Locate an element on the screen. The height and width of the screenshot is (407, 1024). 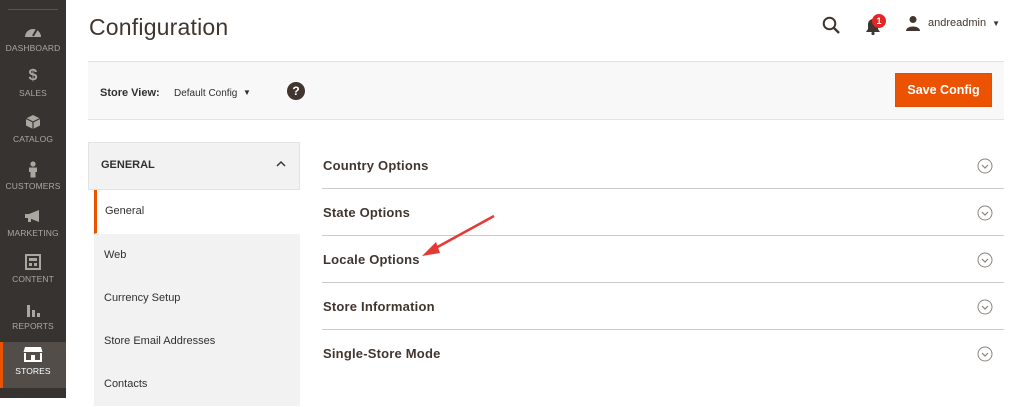
dashboard-icon is located at coordinates (33, 31).